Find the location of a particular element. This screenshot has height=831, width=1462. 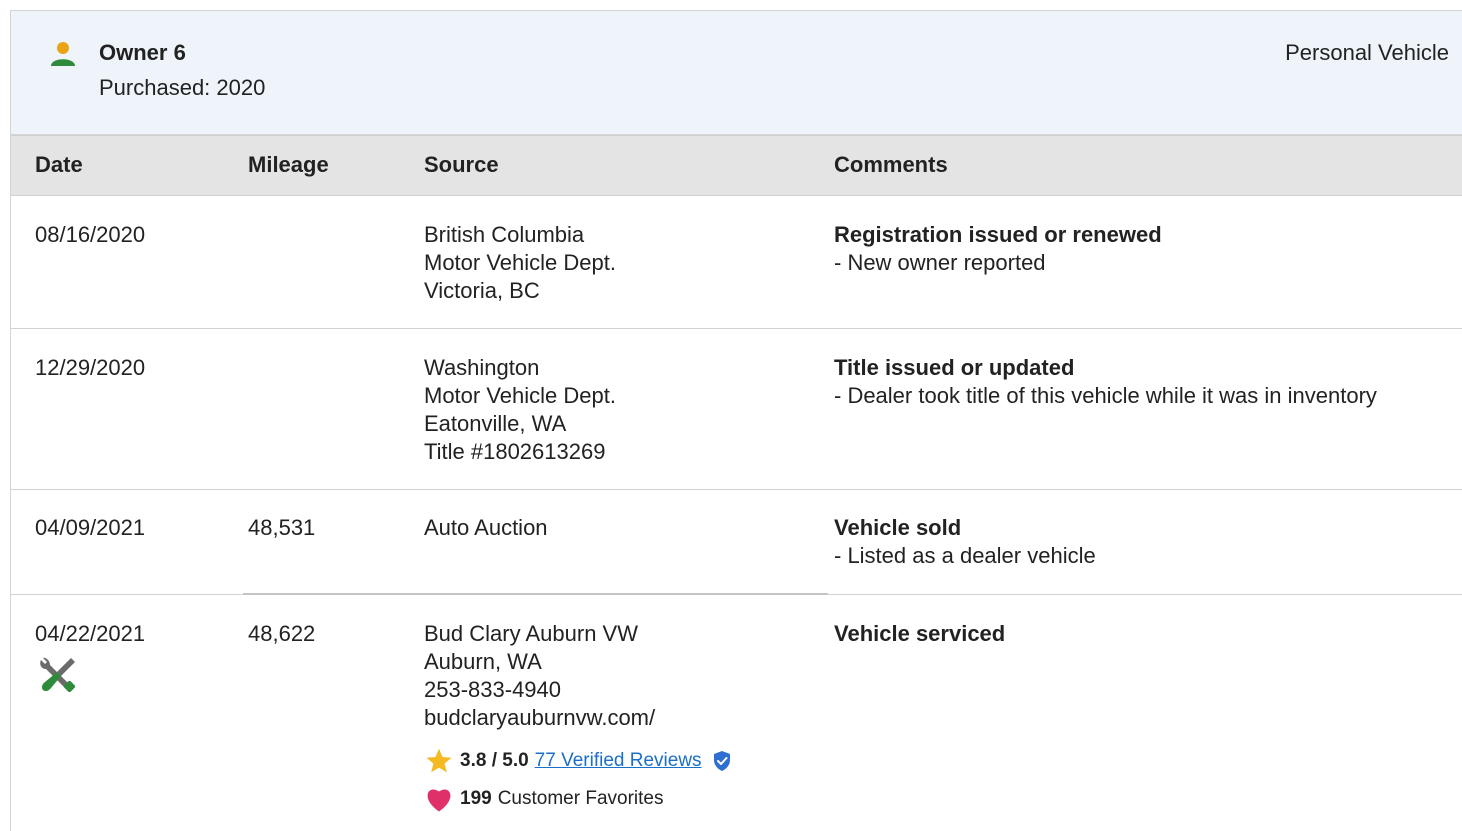

column-header-mileage: Mileage is located at coordinates (288, 164).